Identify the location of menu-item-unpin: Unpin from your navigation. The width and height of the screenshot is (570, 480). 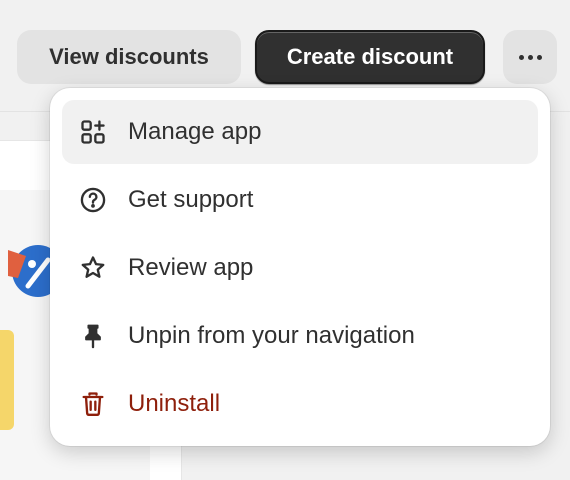
(300, 336).